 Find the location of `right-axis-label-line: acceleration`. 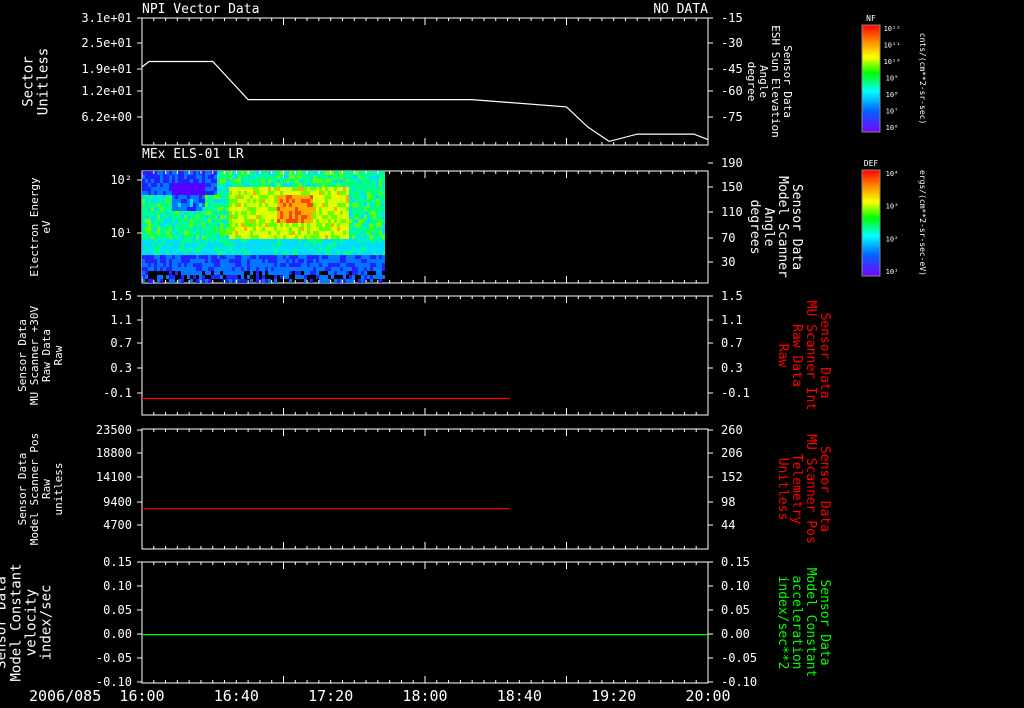

right-axis-label-line: acceleration is located at coordinates (796, 623).